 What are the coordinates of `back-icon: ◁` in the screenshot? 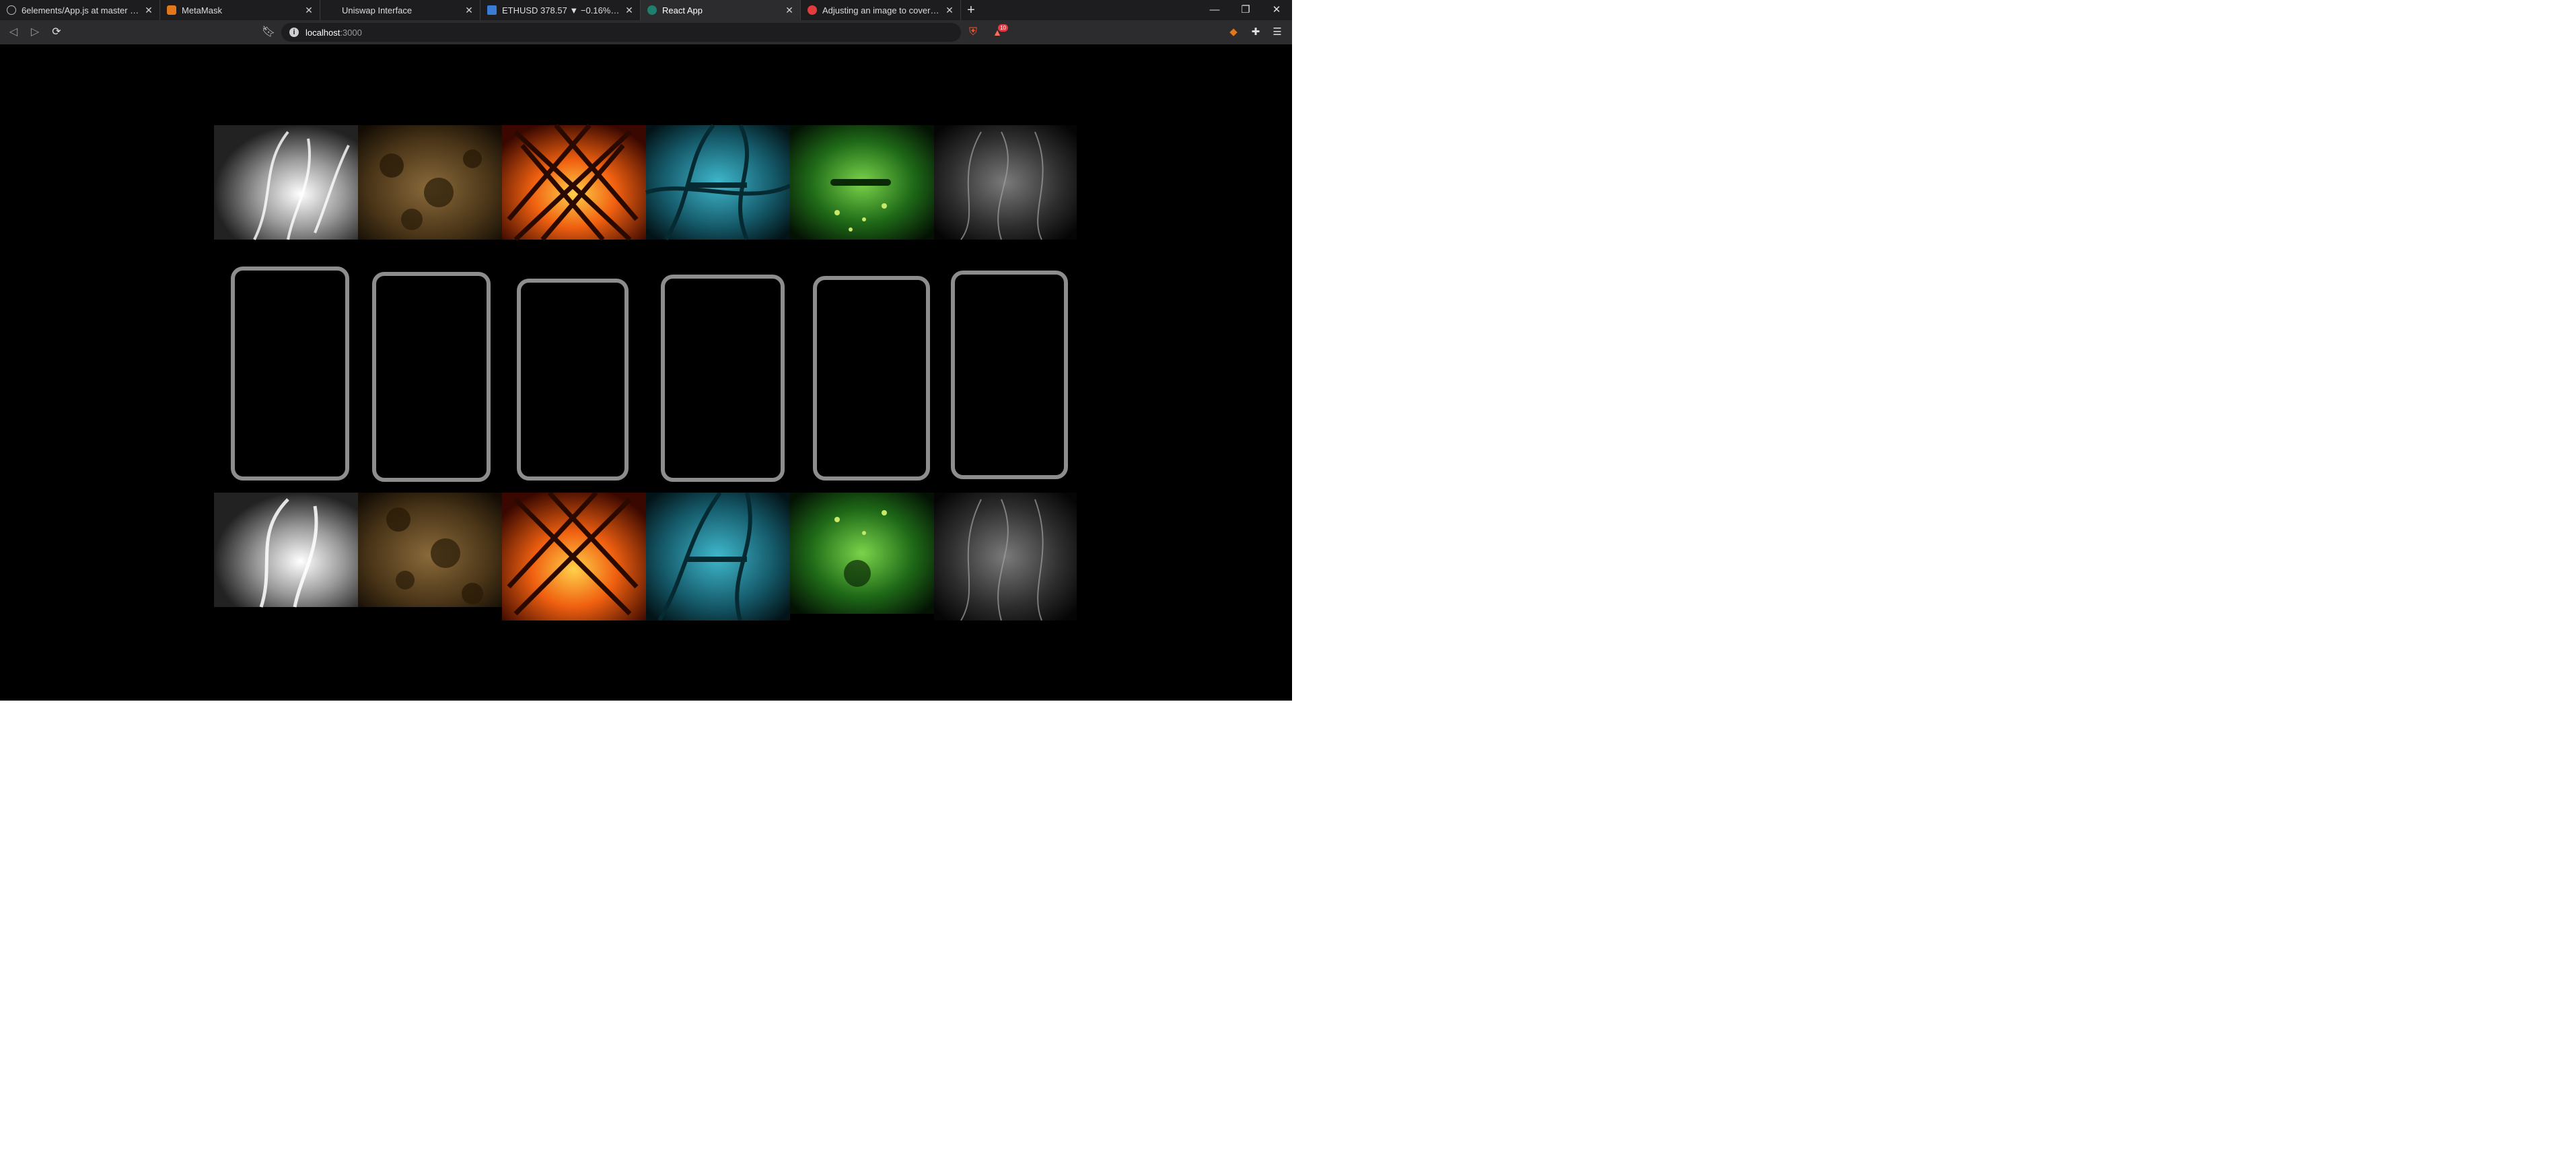 It's located at (13, 32).